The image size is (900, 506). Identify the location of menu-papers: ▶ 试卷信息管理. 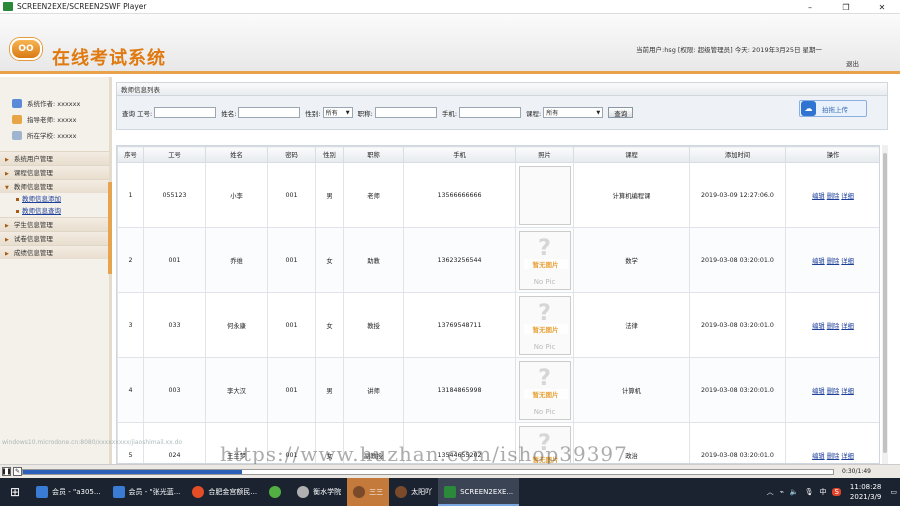
(54, 238).